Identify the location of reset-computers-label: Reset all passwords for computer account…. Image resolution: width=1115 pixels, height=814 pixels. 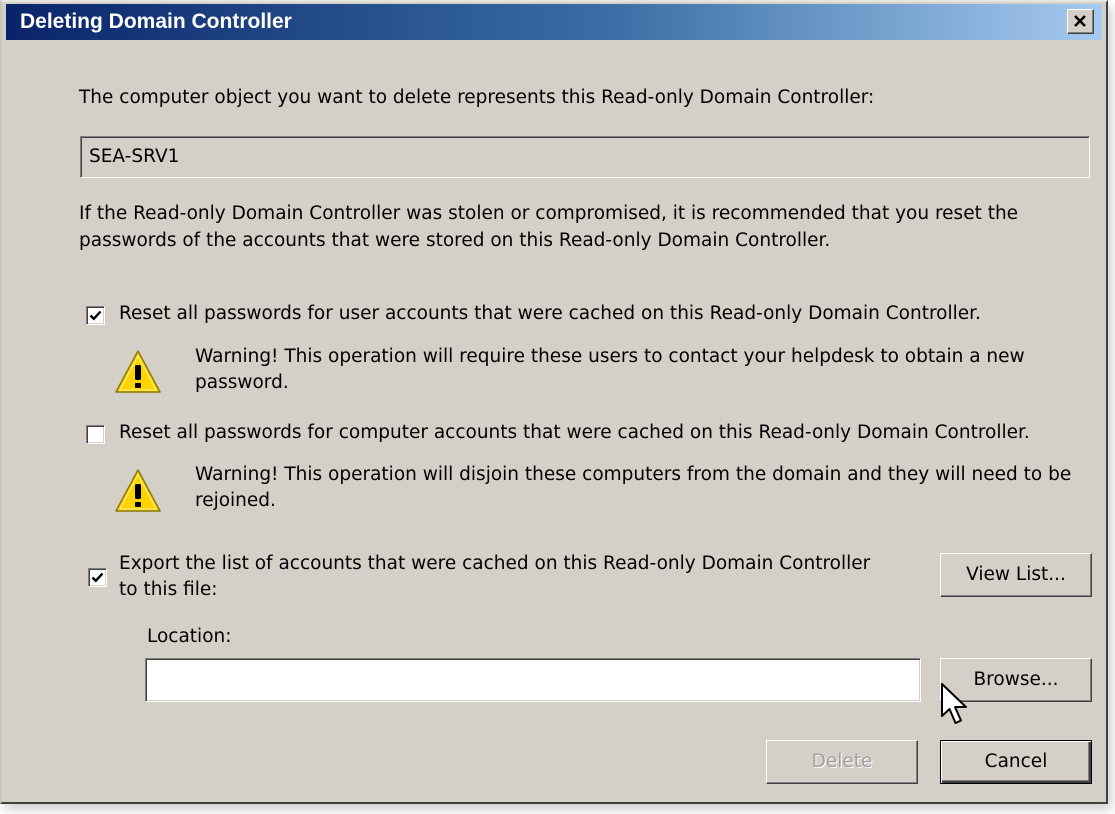
(574, 433).